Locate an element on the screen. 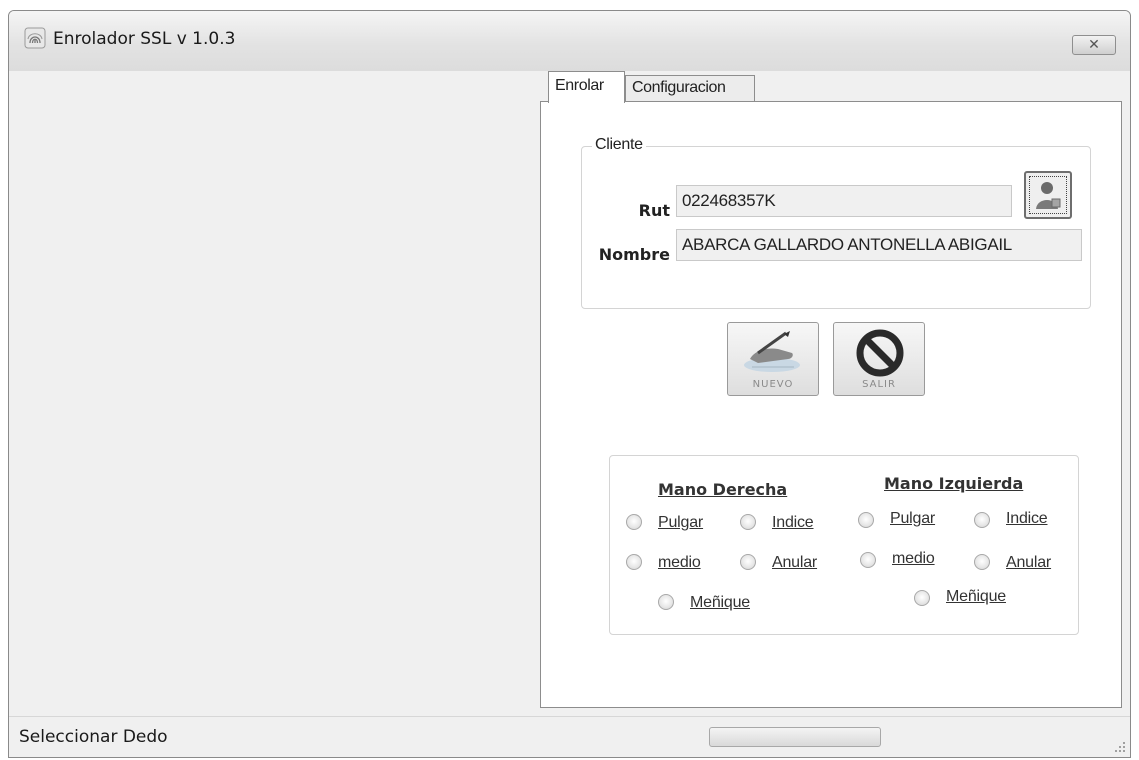  close-icon: ✕ is located at coordinates (1094, 44).